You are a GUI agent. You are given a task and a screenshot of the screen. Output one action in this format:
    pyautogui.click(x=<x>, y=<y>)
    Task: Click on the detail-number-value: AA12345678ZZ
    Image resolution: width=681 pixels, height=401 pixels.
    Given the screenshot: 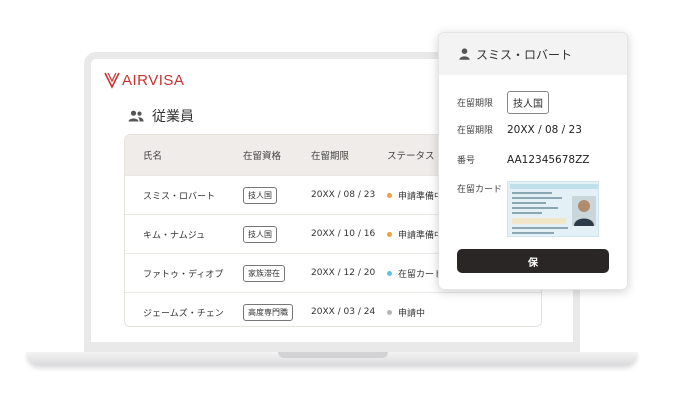 What is the action you would take?
    pyautogui.click(x=548, y=159)
    